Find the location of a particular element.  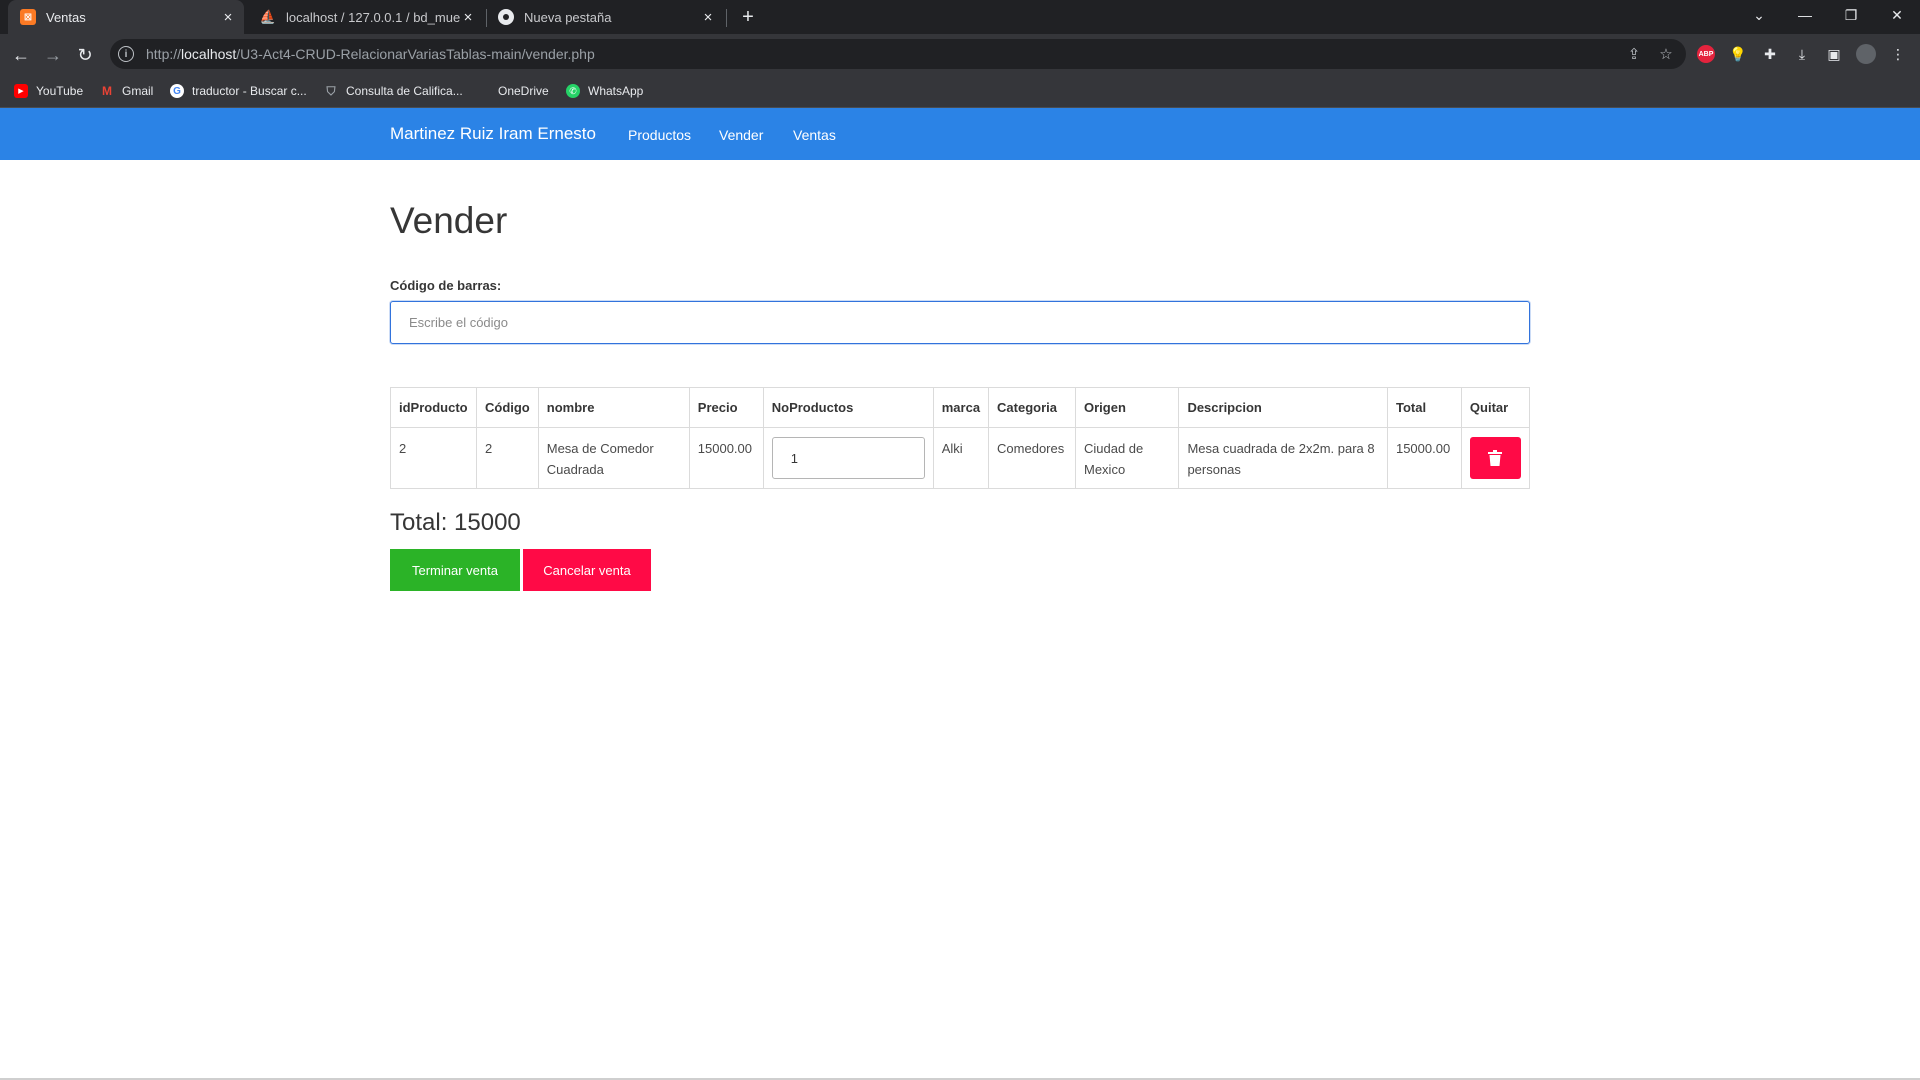

cell-noproductos is located at coordinates (848, 458).